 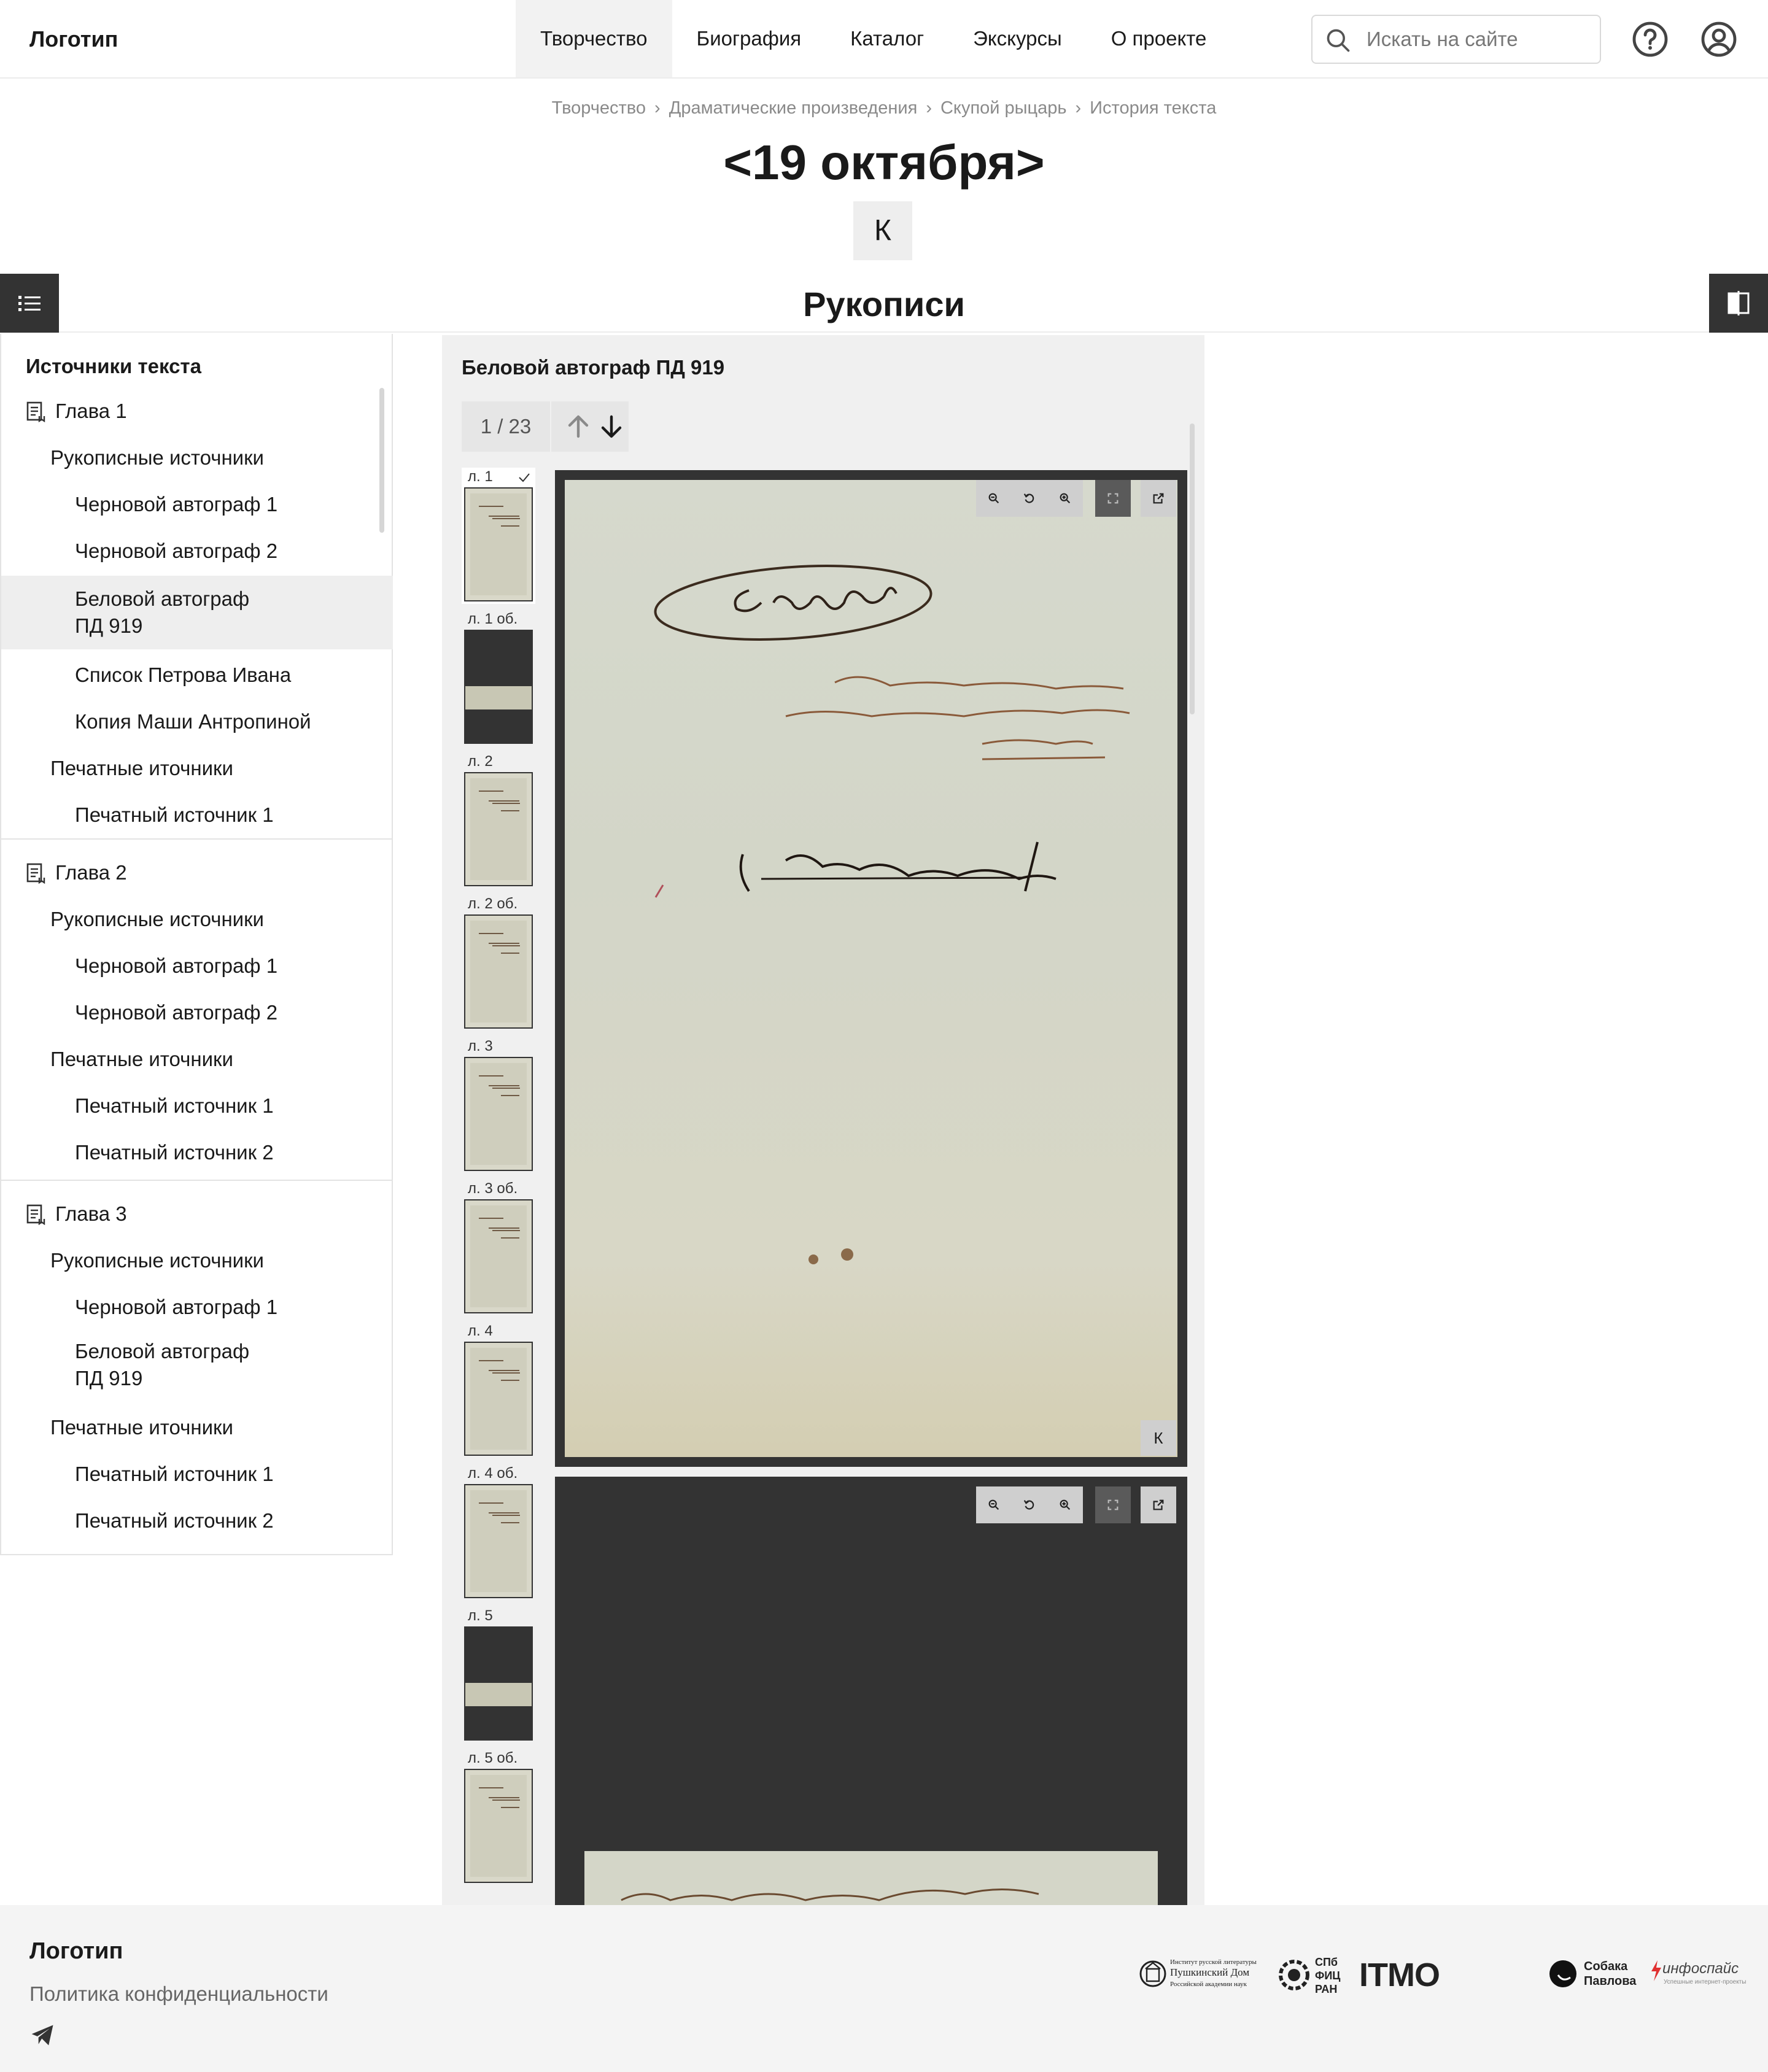 What do you see at coordinates (882, 230) in the screenshot?
I see `k-button: К` at bounding box center [882, 230].